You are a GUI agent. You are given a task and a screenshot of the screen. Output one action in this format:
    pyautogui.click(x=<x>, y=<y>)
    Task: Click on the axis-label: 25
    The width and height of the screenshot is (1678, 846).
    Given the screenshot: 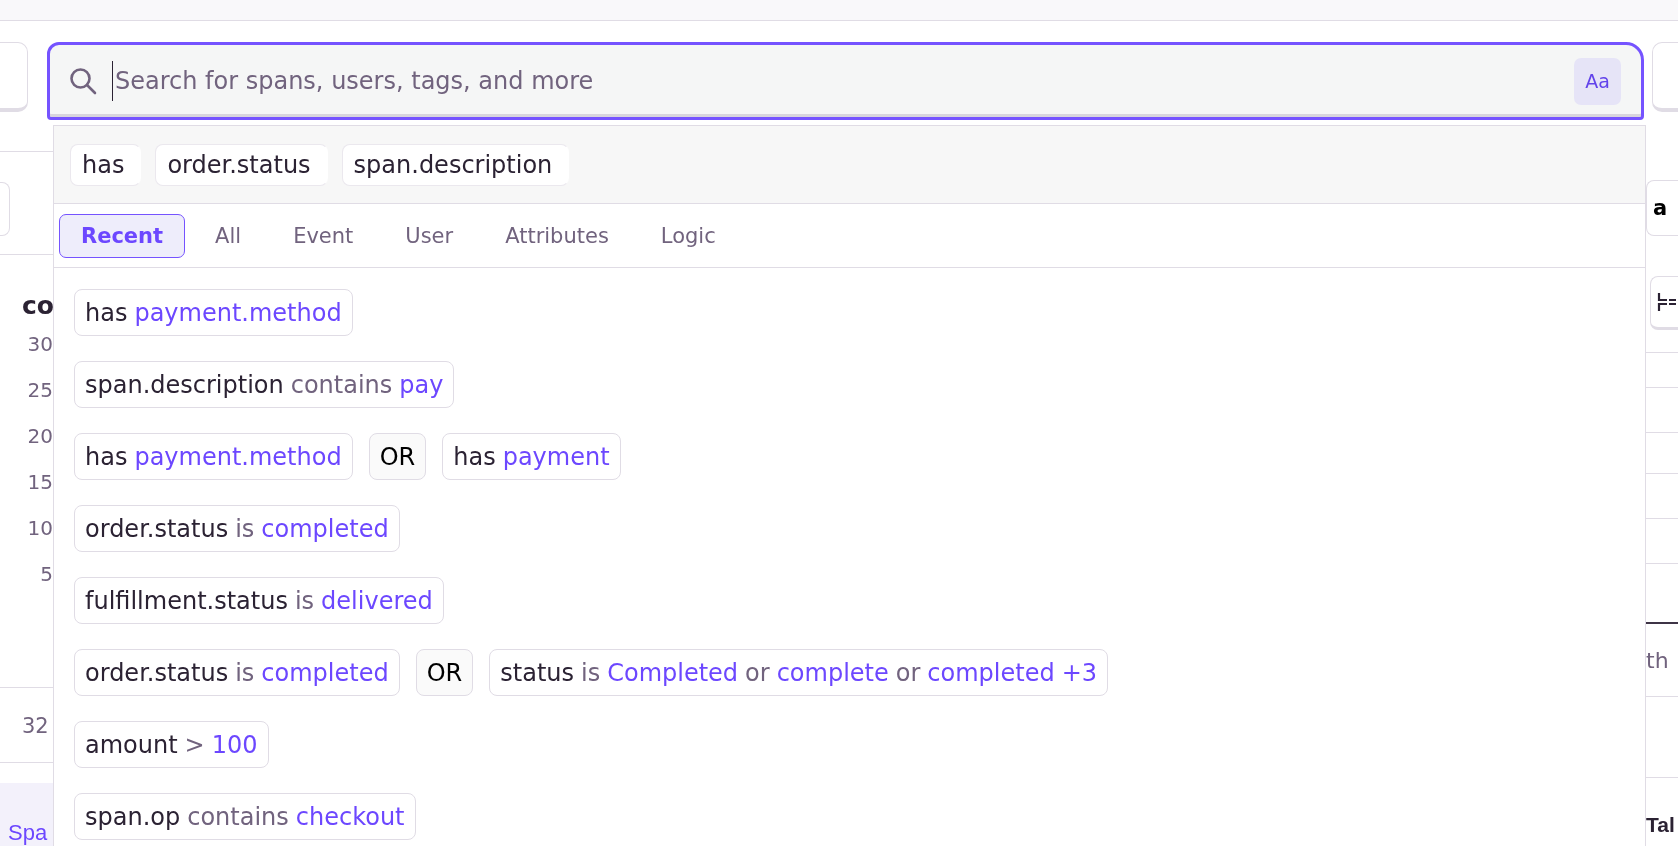 What is the action you would take?
    pyautogui.click(x=40, y=390)
    